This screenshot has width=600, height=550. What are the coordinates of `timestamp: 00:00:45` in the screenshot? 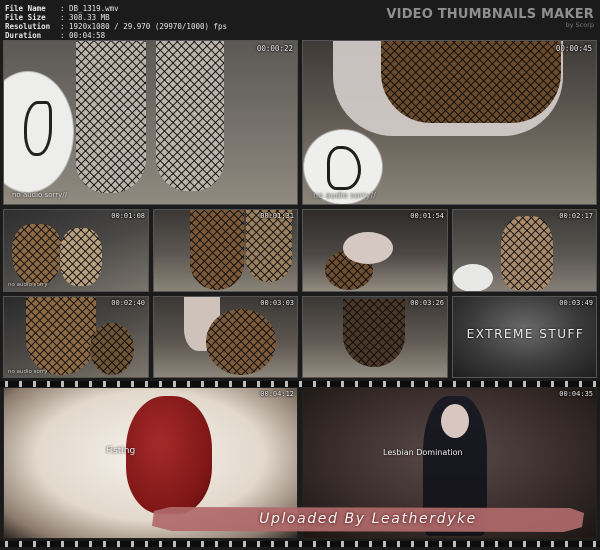 It's located at (573, 48).